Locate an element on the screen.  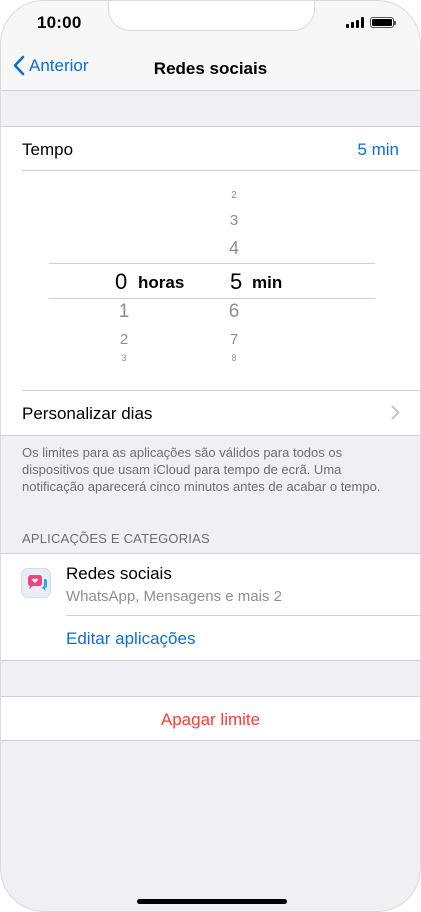
picker-selection-top-line is located at coordinates (212, 263).